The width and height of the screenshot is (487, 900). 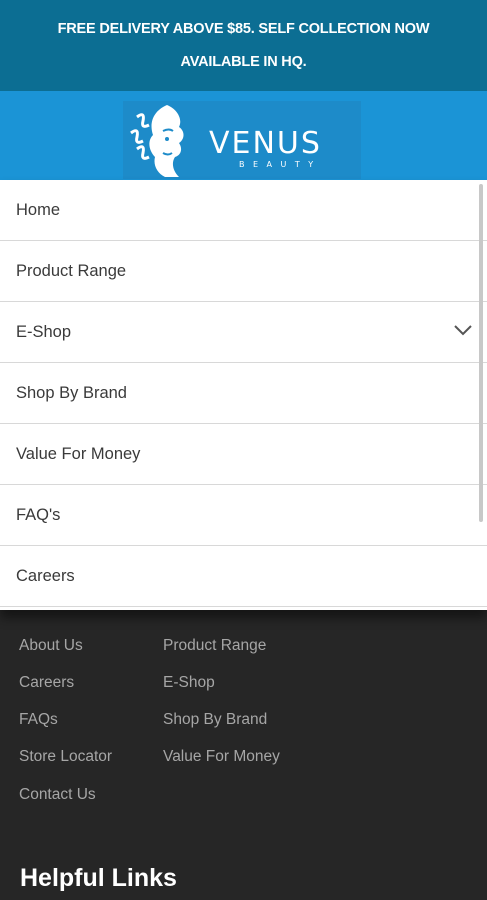 I want to click on menu-scrollbar, so click(x=481, y=353).